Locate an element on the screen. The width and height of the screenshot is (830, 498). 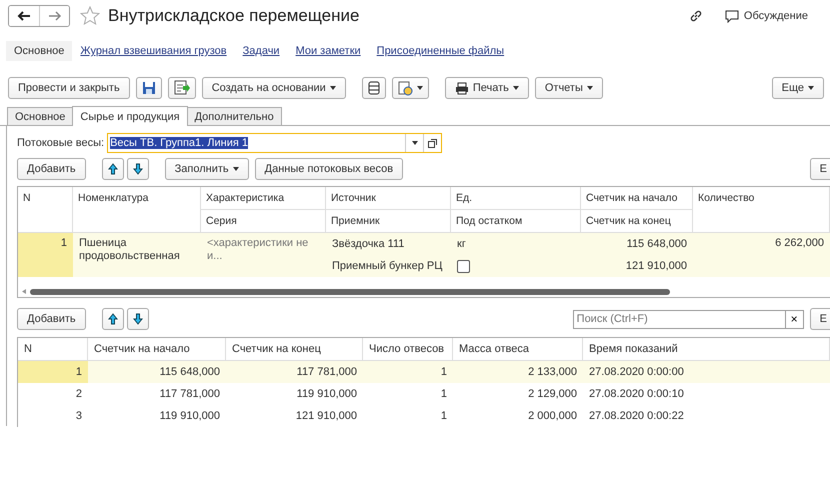
list-button is located at coordinates (374, 88).